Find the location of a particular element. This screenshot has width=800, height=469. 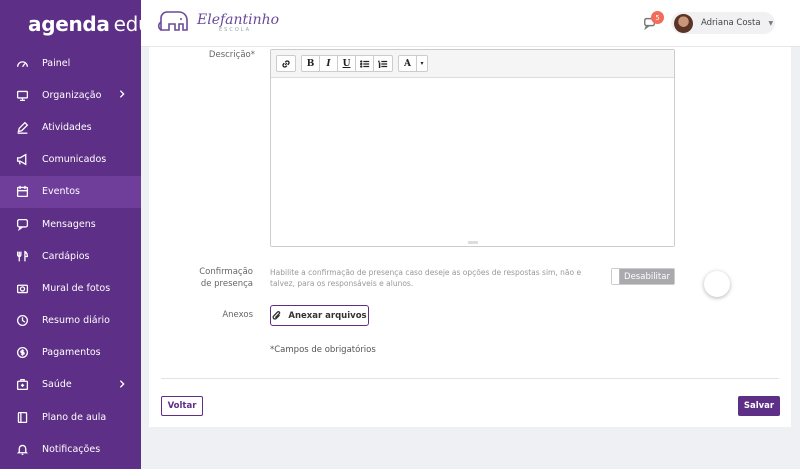

sidebar-item-pagamentos: Pagamentos is located at coordinates (70, 353).